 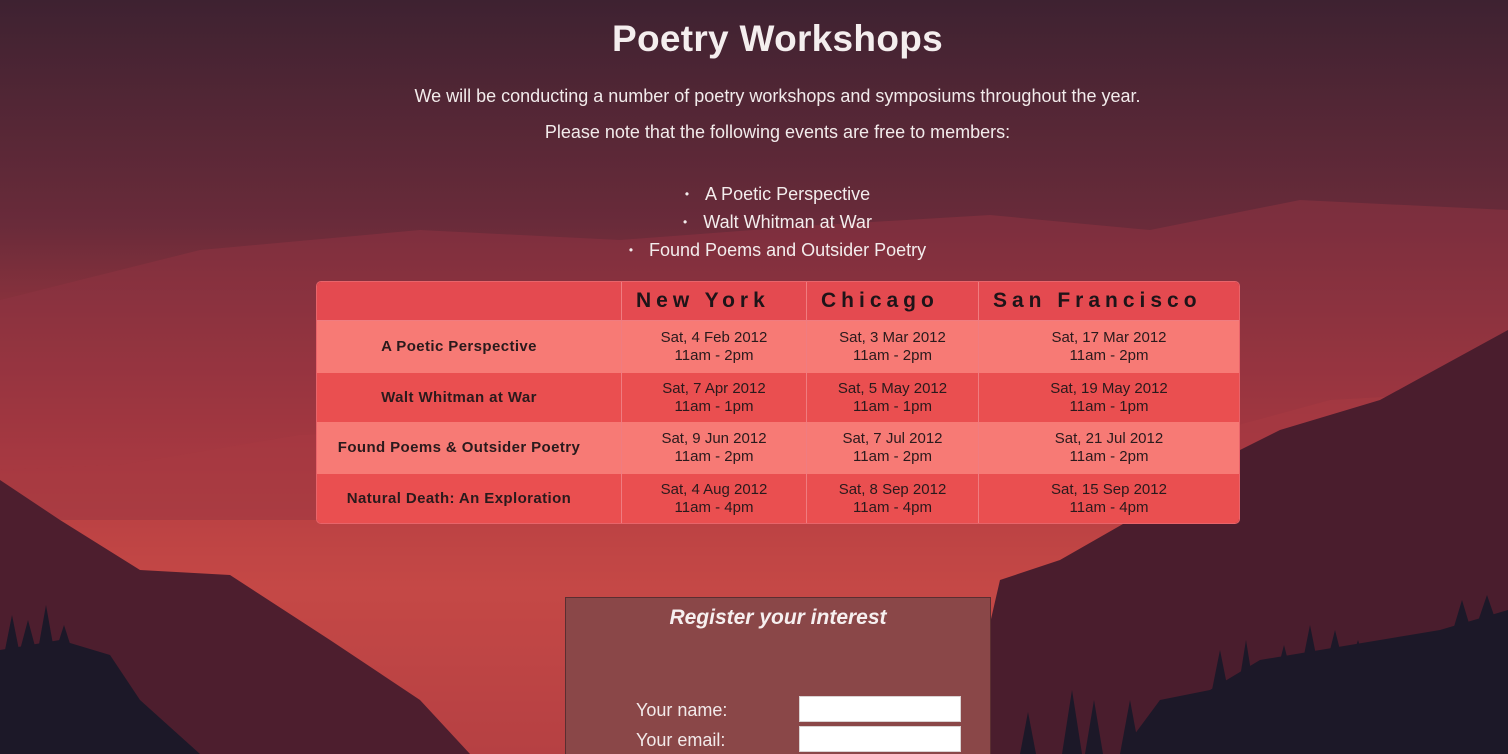 I want to click on event-date: Sat, 9 Jun 2012, so click(x=714, y=438).